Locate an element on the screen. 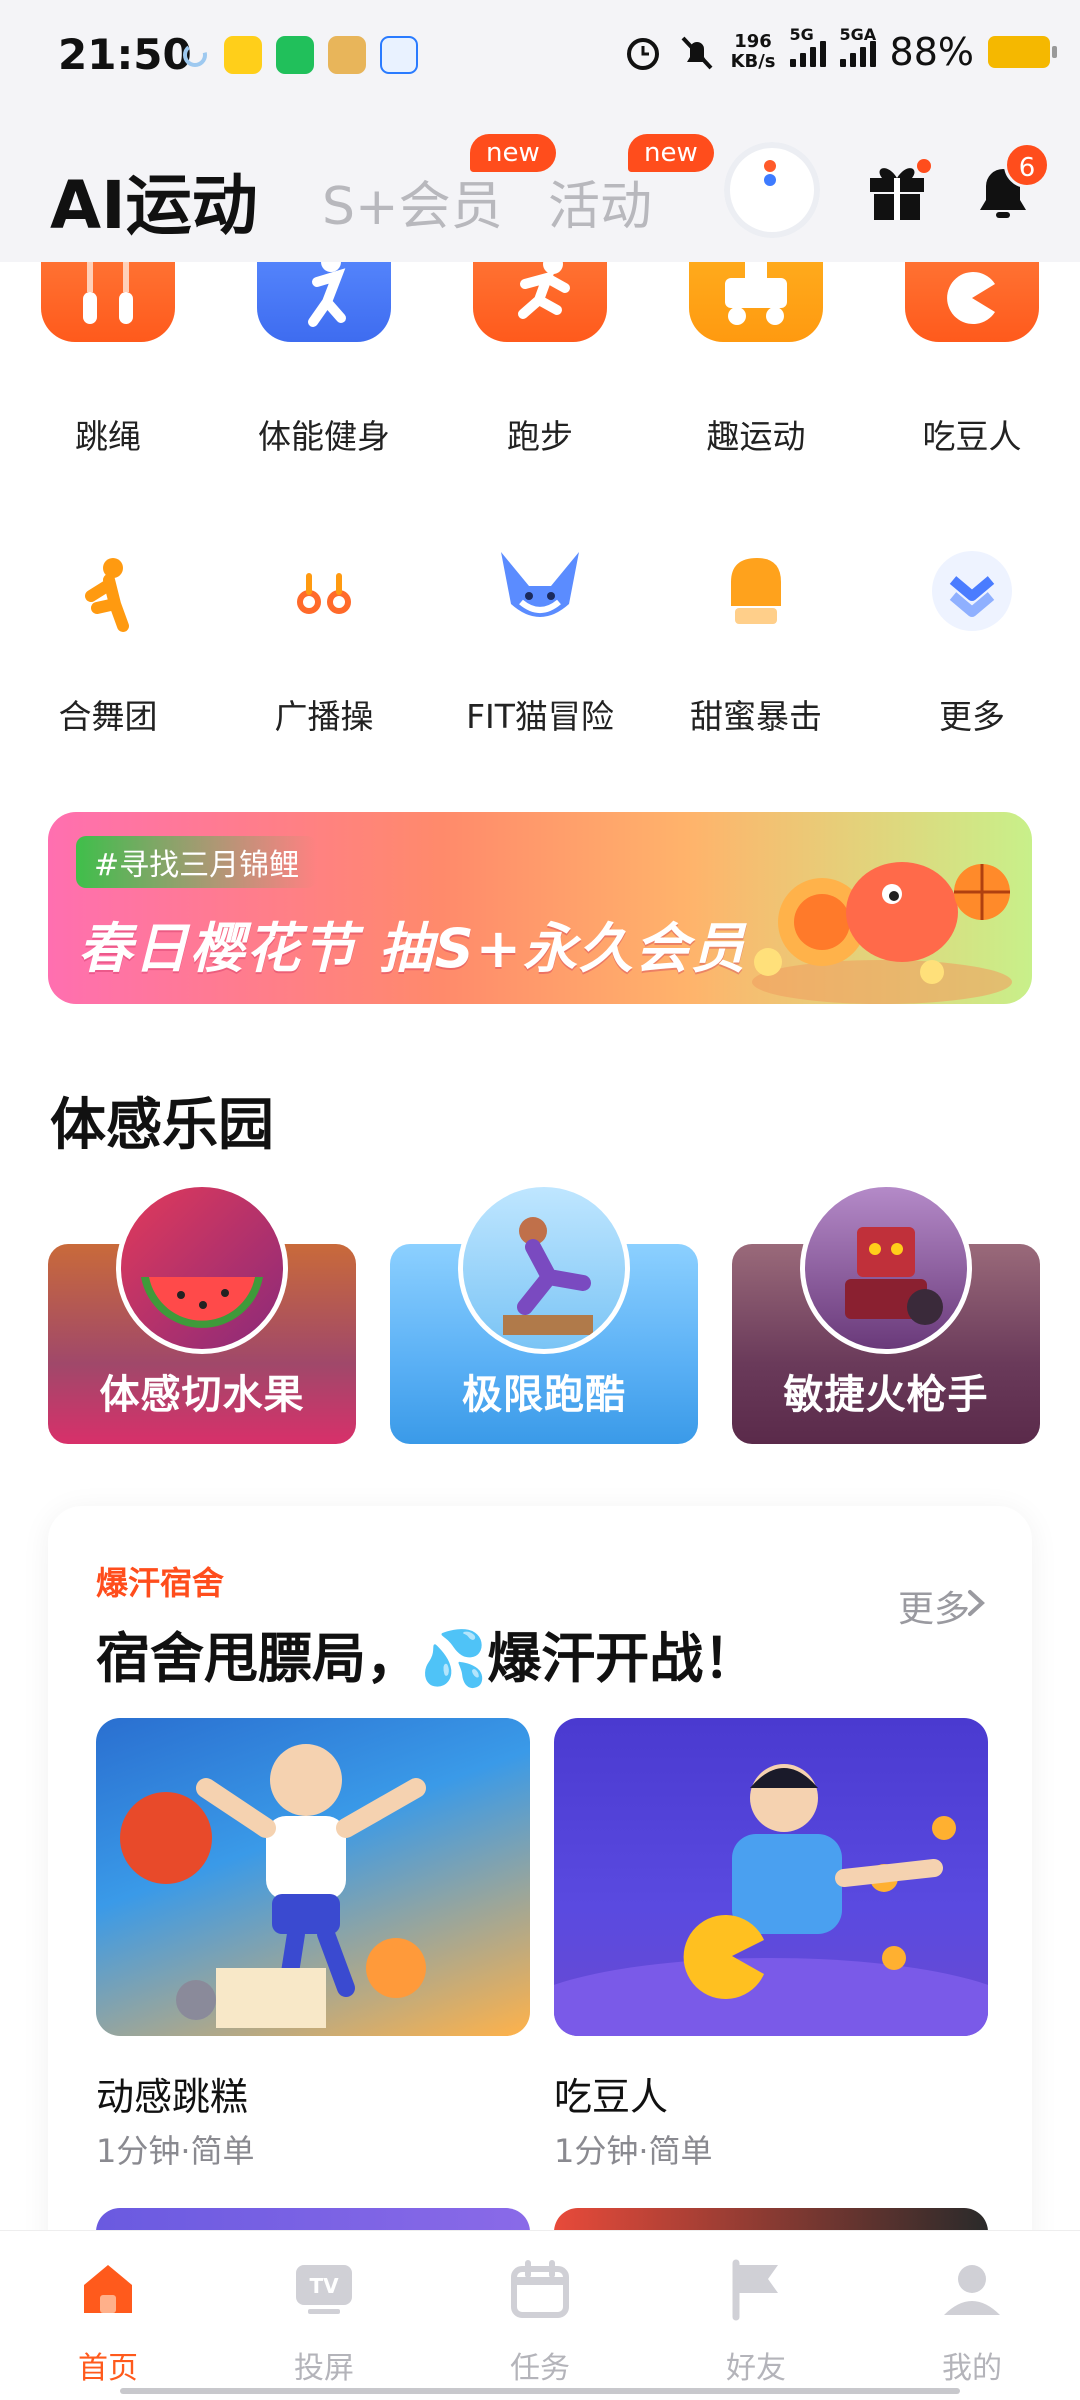  game-card-fruit-cut: 体感切水果 is located at coordinates (202, 1313).